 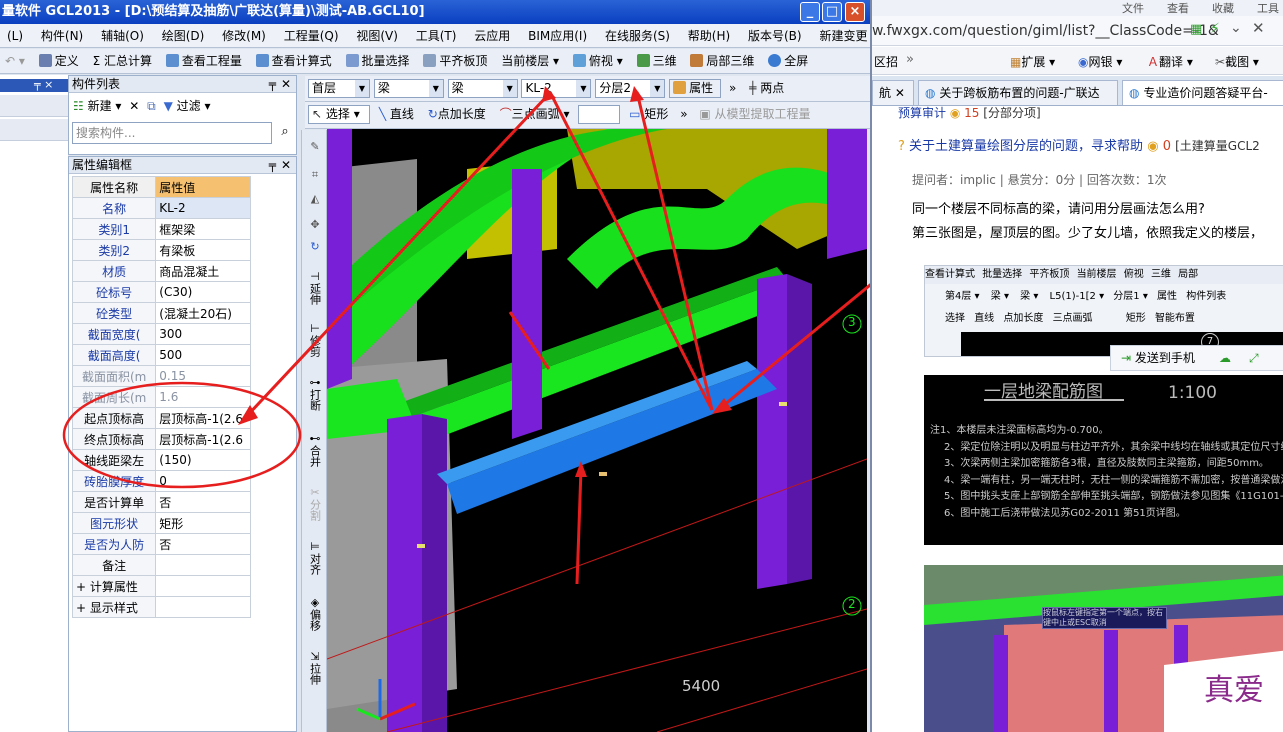 What do you see at coordinates (339, 88) in the screenshot?
I see `floor-select: 首层 ▼` at bounding box center [339, 88].